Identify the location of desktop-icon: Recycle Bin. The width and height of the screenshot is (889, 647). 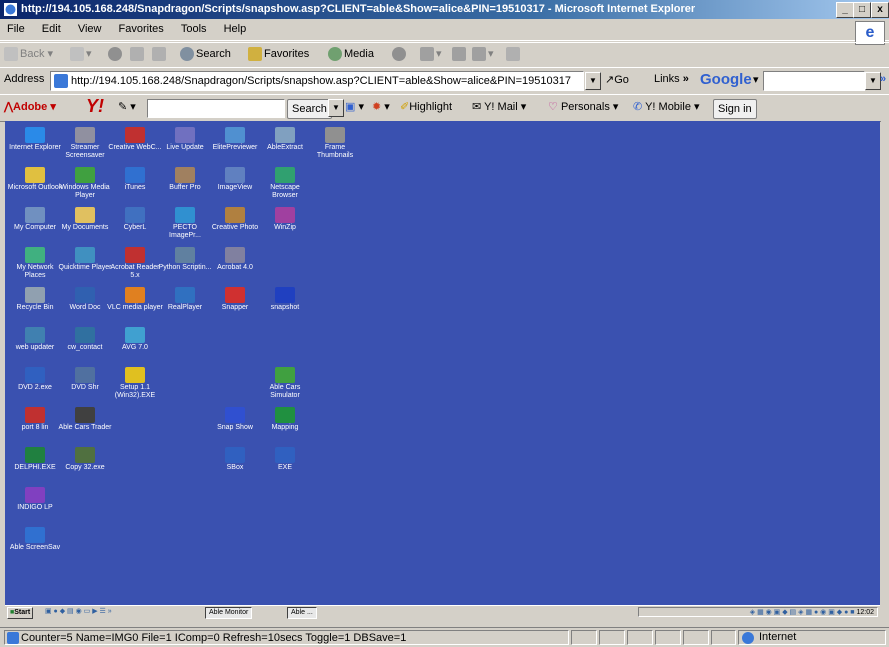
(35, 299).